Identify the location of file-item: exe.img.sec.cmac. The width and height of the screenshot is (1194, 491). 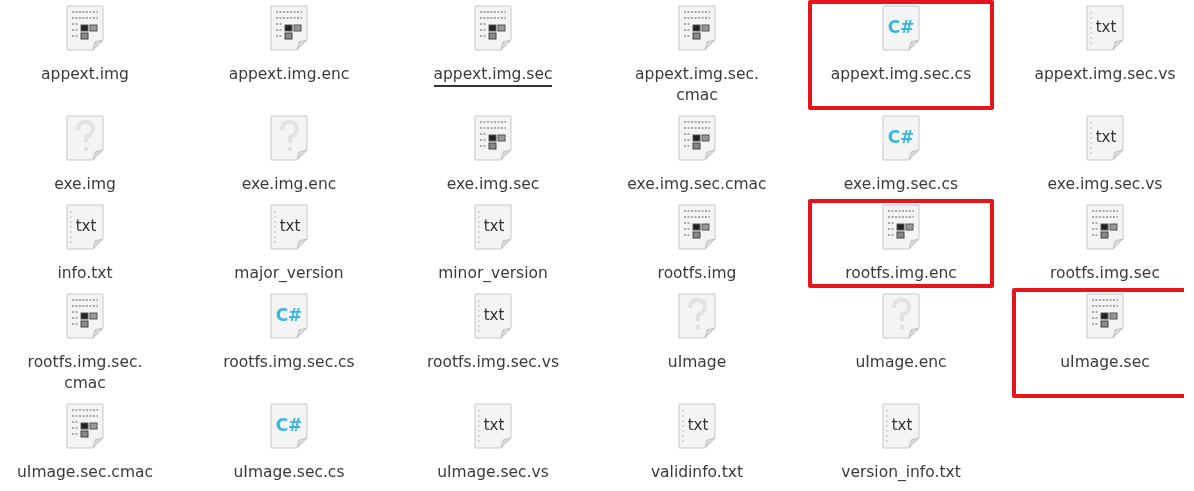
(697, 154).